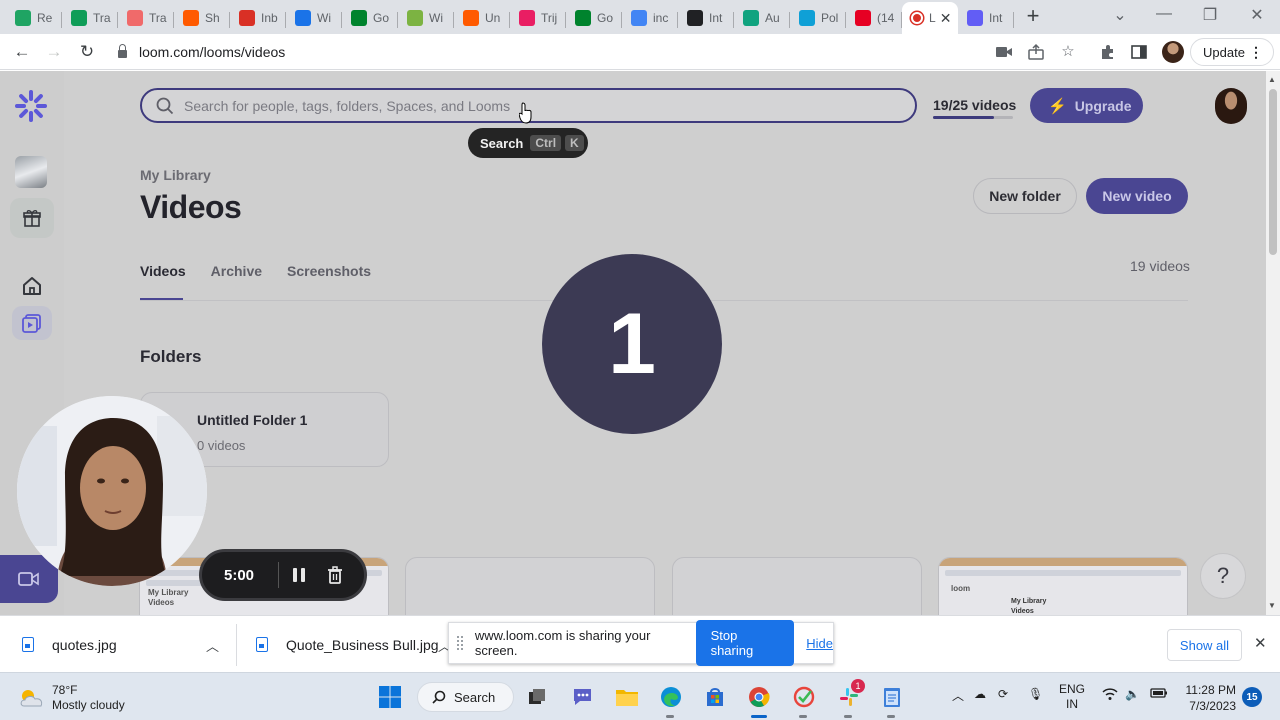  Describe the element at coordinates (1256, 52) in the screenshot. I see `more-menu-icon: ⋮` at that location.